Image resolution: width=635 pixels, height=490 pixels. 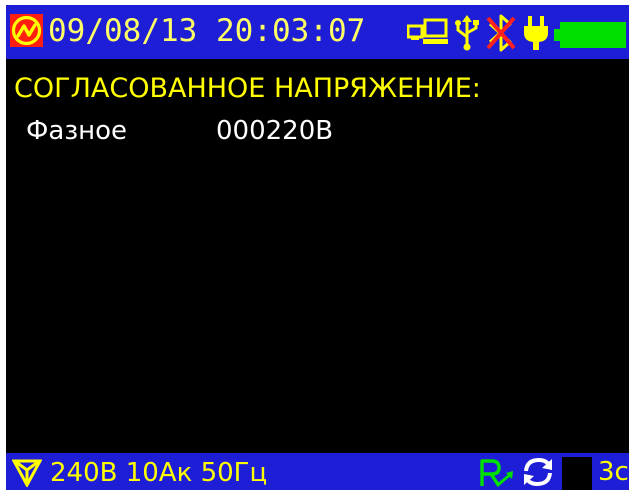 What do you see at coordinates (577, 473) in the screenshot?
I see `blank-indicator` at bounding box center [577, 473].